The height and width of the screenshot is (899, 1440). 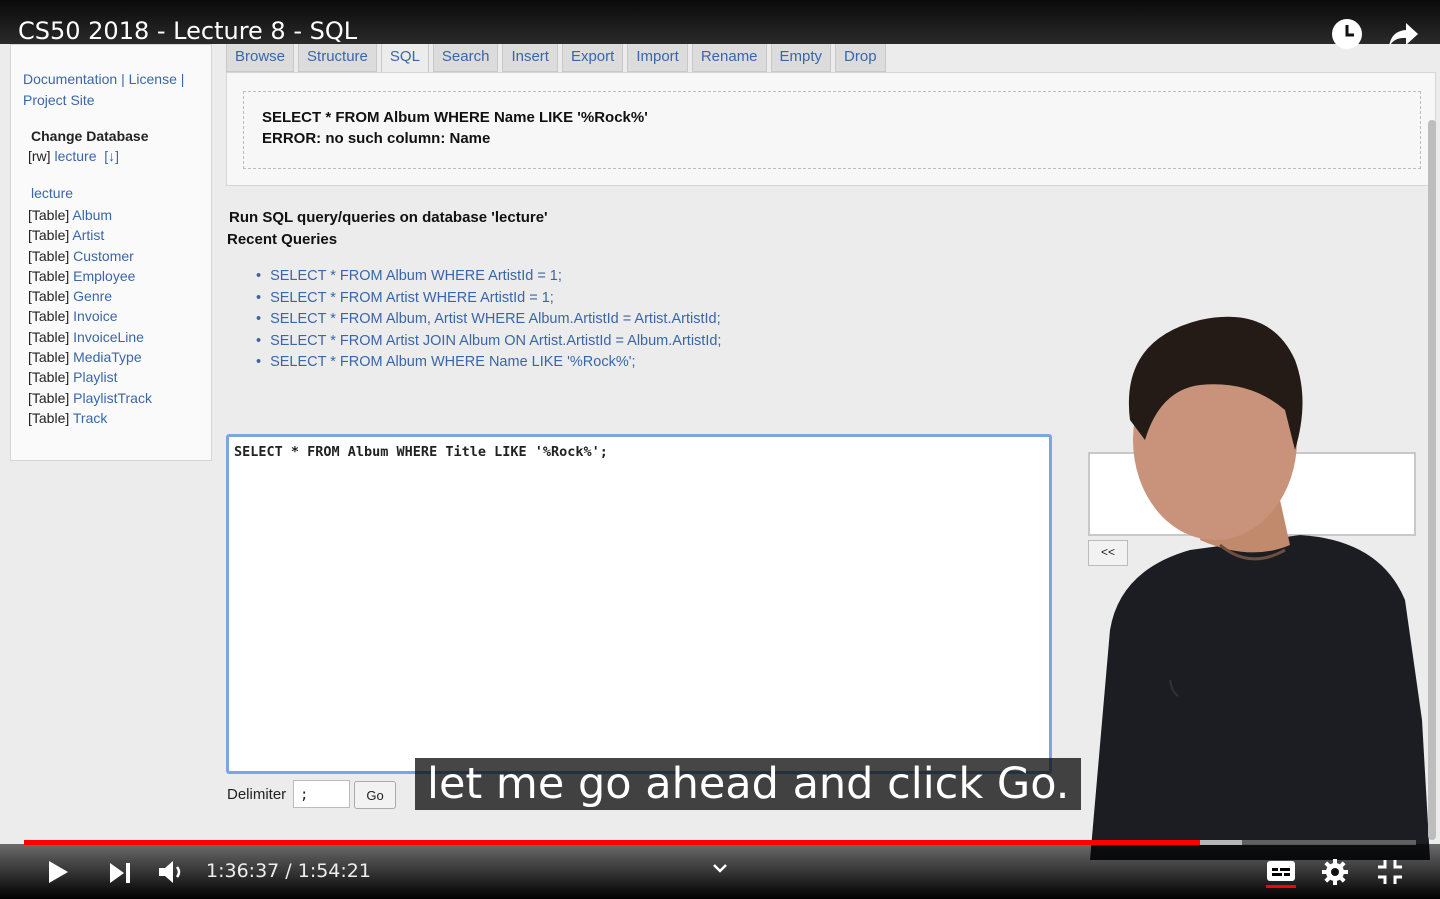 What do you see at coordinates (288, 871) in the screenshot?
I see `time-display: 1:36:37 / 1:54:21` at bounding box center [288, 871].